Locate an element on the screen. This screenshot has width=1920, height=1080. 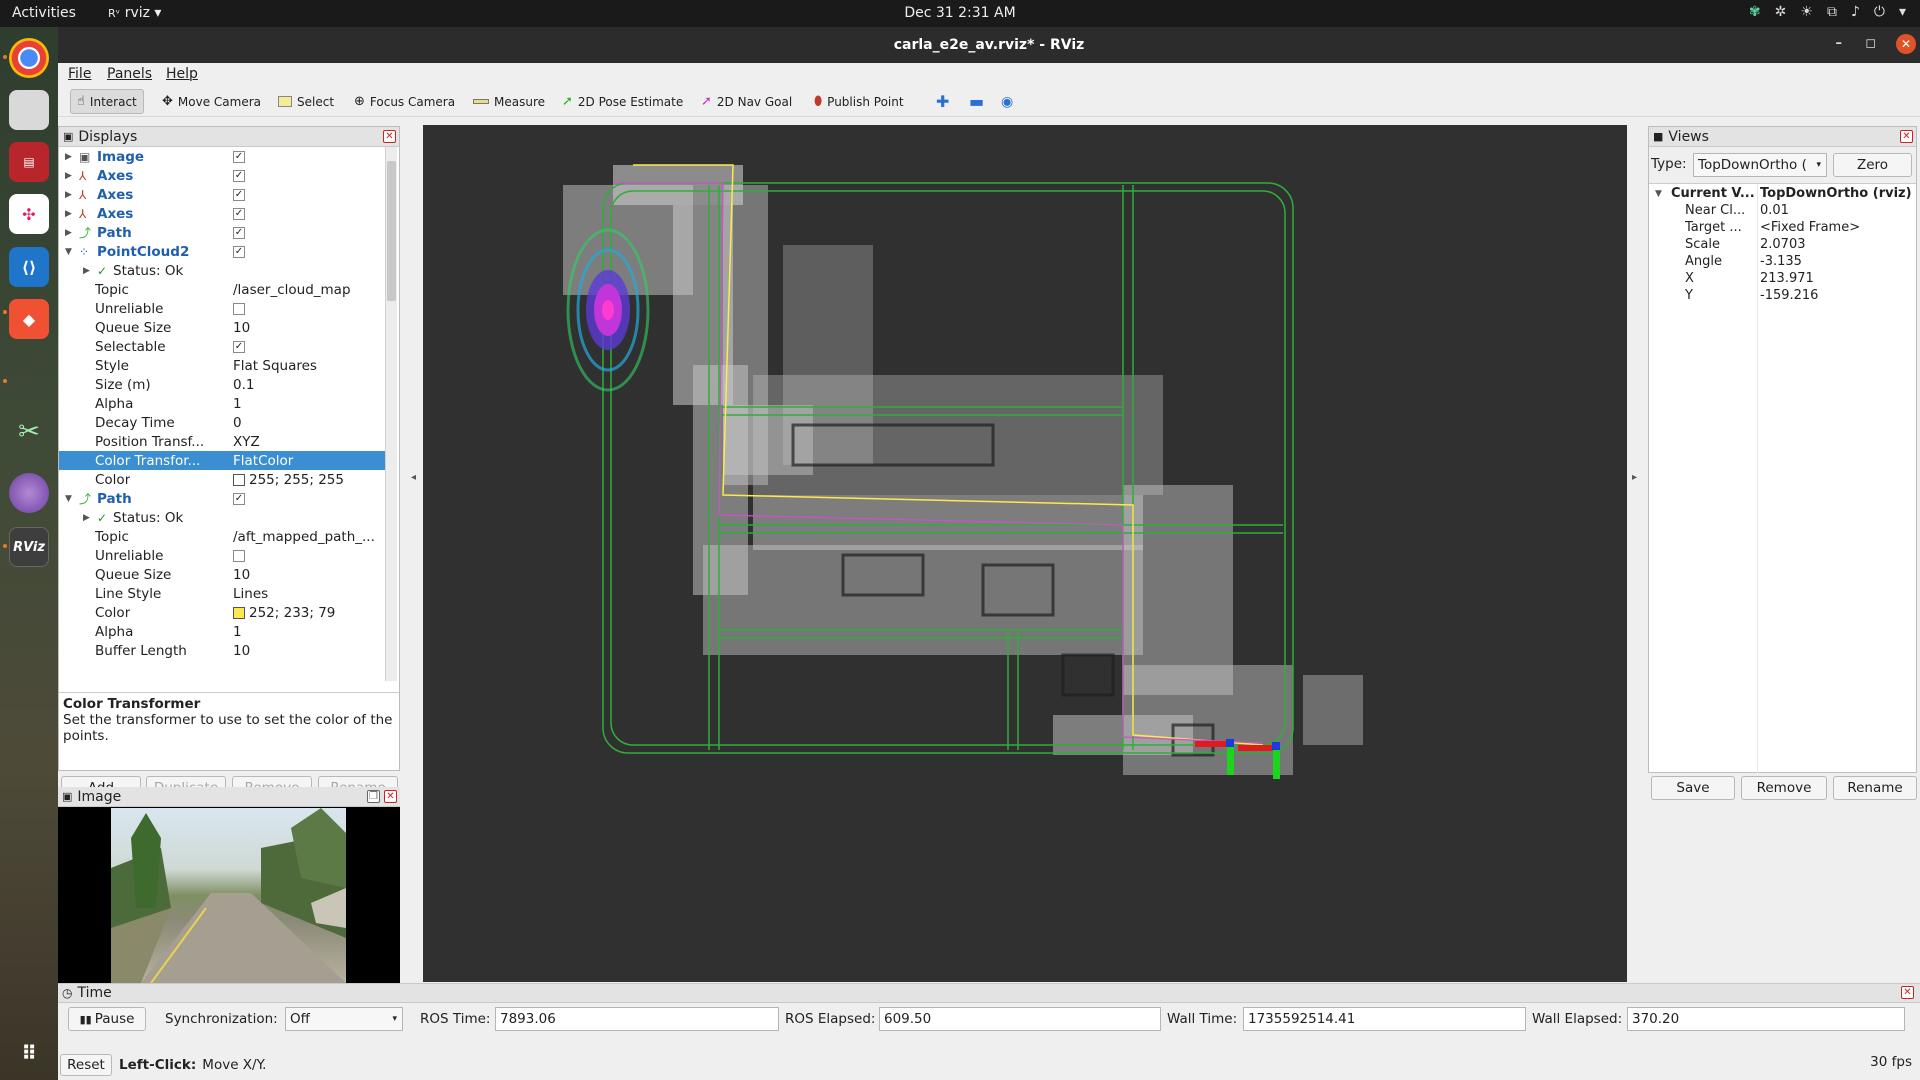
property-row: Color 252; 233; 79 is located at coordinates (223, 612).